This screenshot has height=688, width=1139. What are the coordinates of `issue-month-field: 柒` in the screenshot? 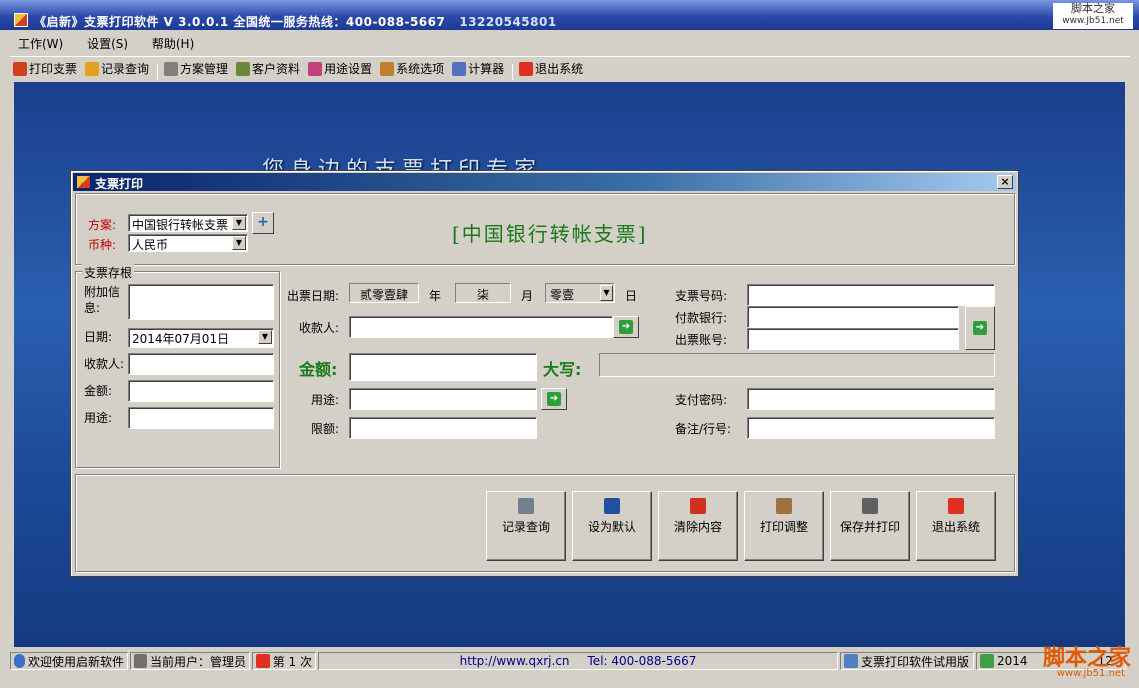 It's located at (483, 293).